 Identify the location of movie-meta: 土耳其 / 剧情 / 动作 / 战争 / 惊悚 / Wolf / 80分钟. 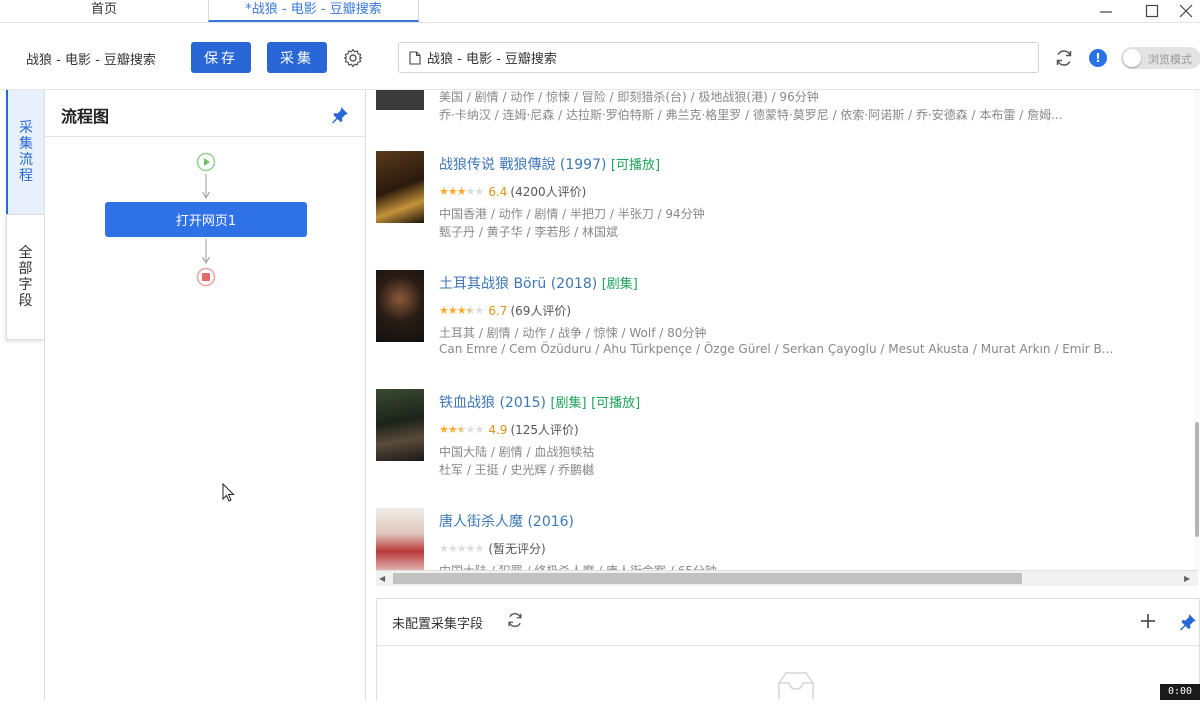
(573, 333).